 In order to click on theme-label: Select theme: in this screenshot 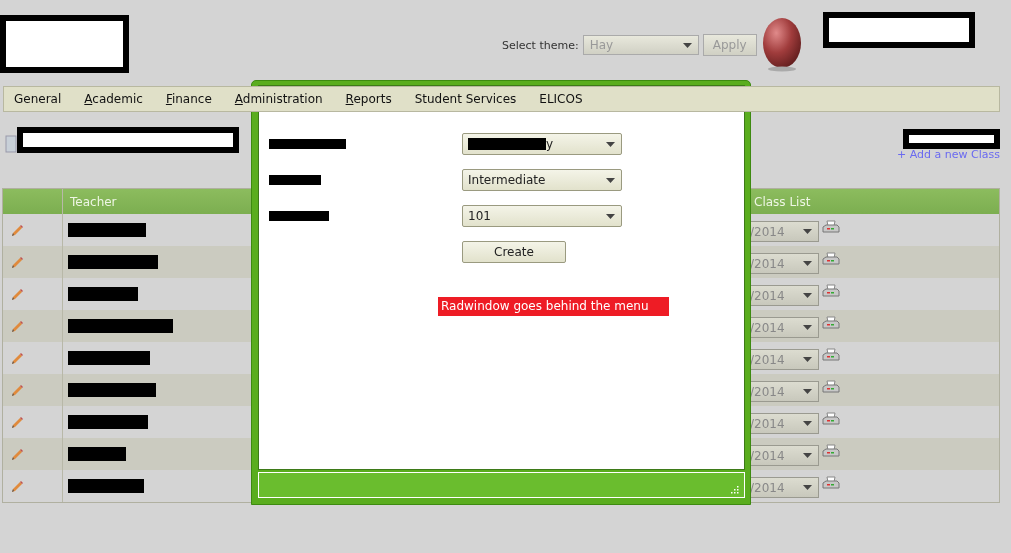, I will do `click(540, 45)`.